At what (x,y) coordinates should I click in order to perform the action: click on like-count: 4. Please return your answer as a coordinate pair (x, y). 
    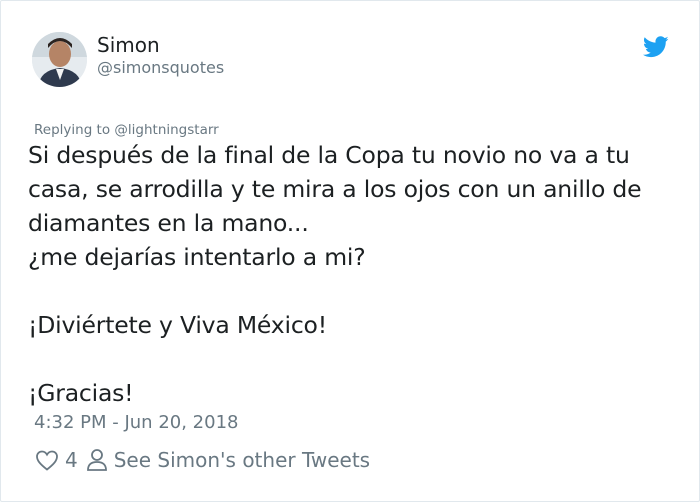
    Looking at the image, I should click on (71, 460).